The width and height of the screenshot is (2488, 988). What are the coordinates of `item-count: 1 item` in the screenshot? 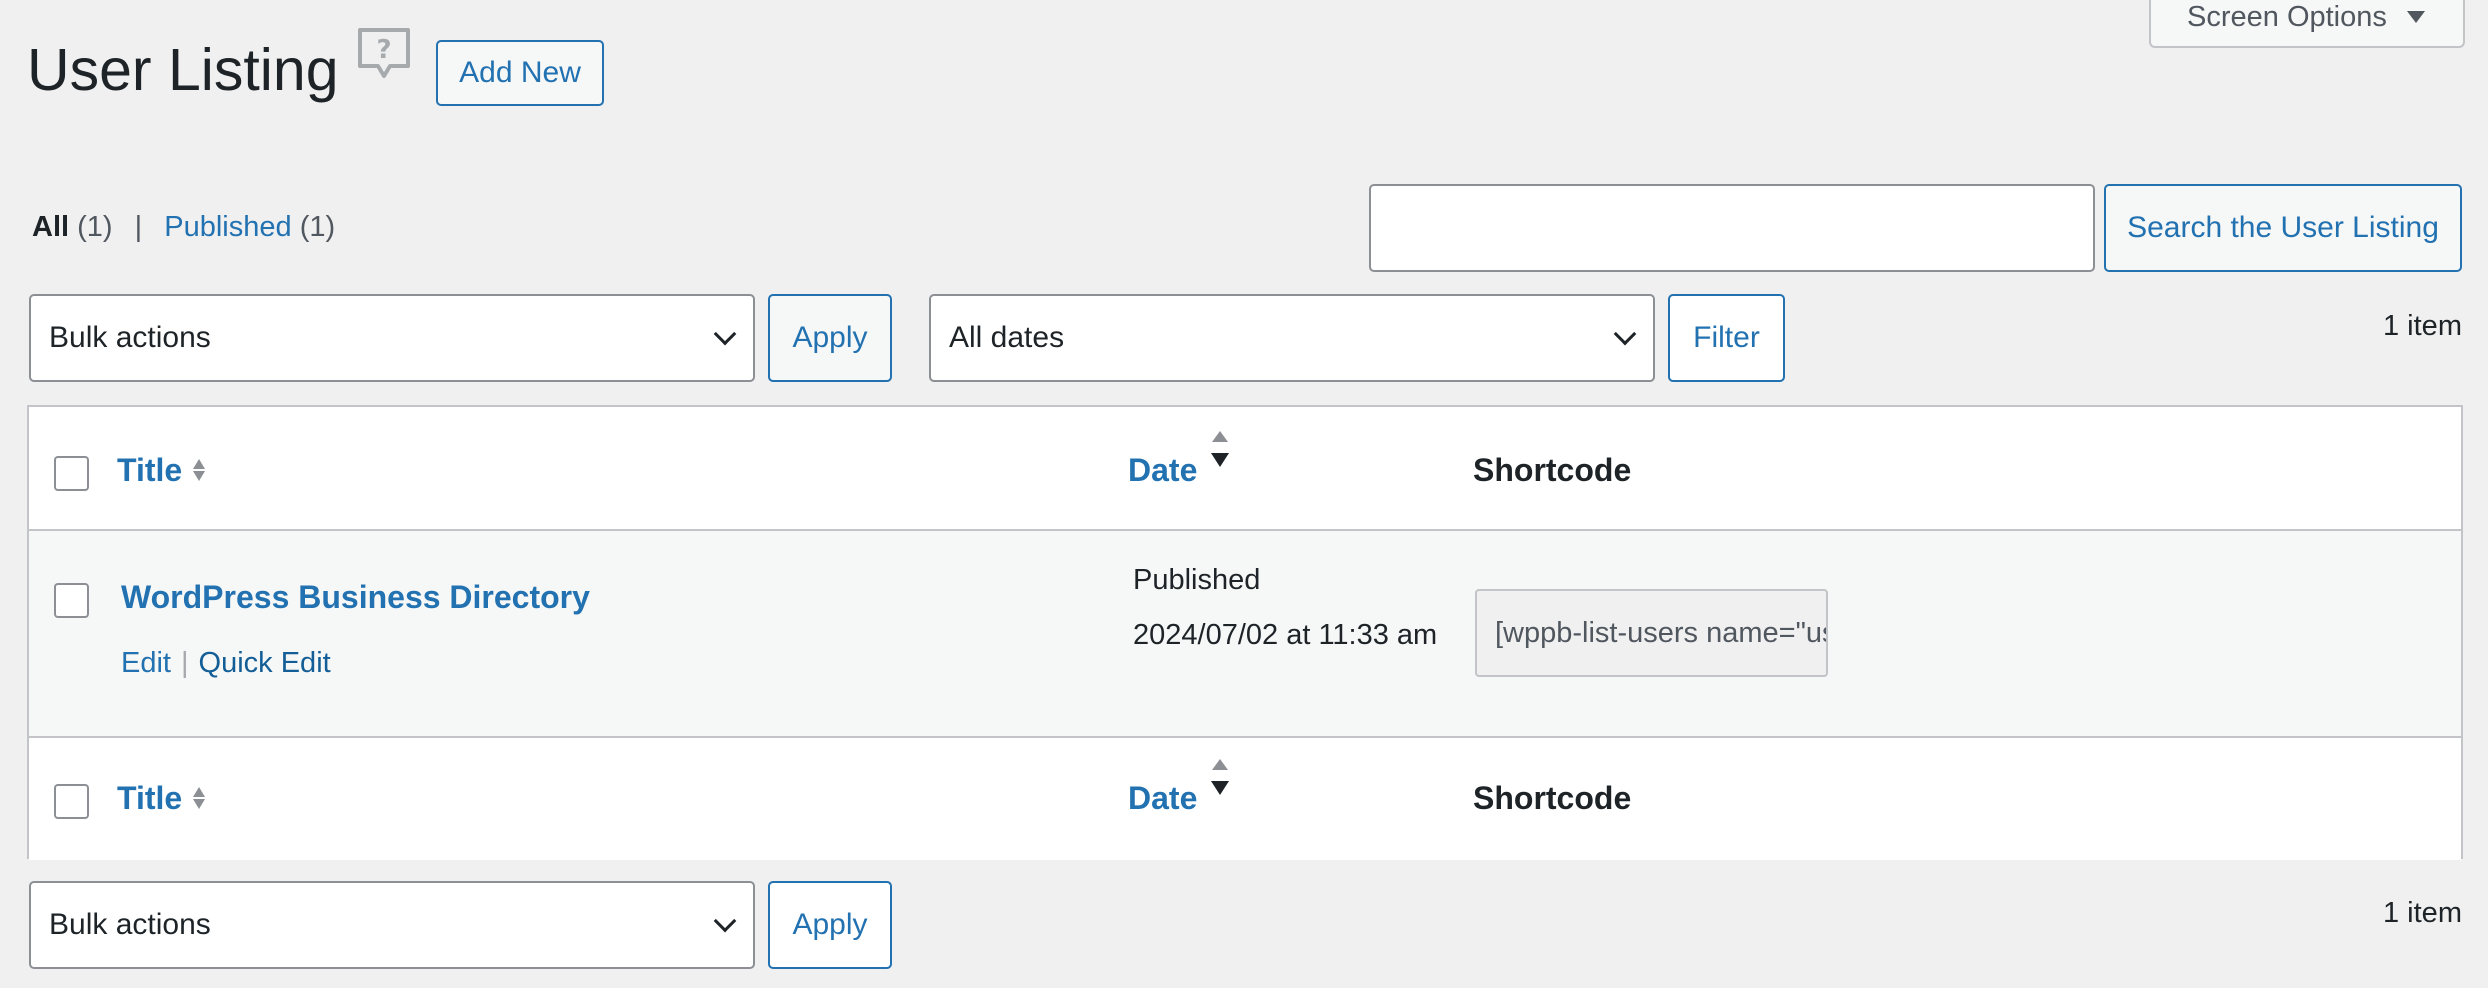 It's located at (2422, 326).